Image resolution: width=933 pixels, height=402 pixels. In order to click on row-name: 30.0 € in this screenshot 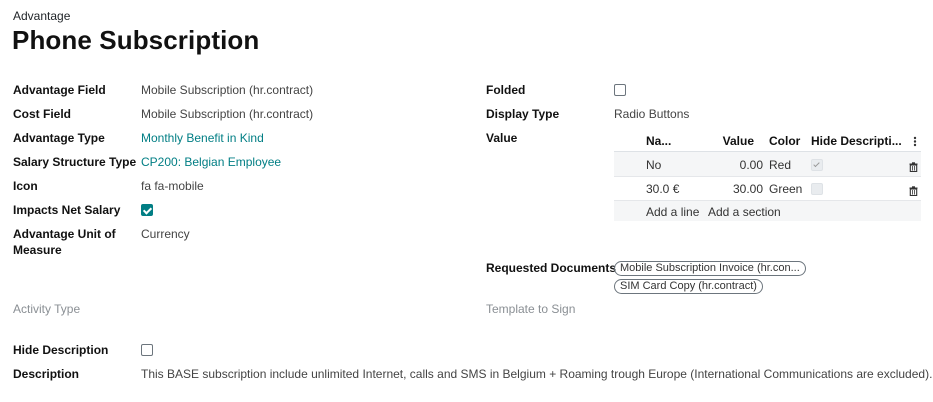, I will do `click(662, 189)`.